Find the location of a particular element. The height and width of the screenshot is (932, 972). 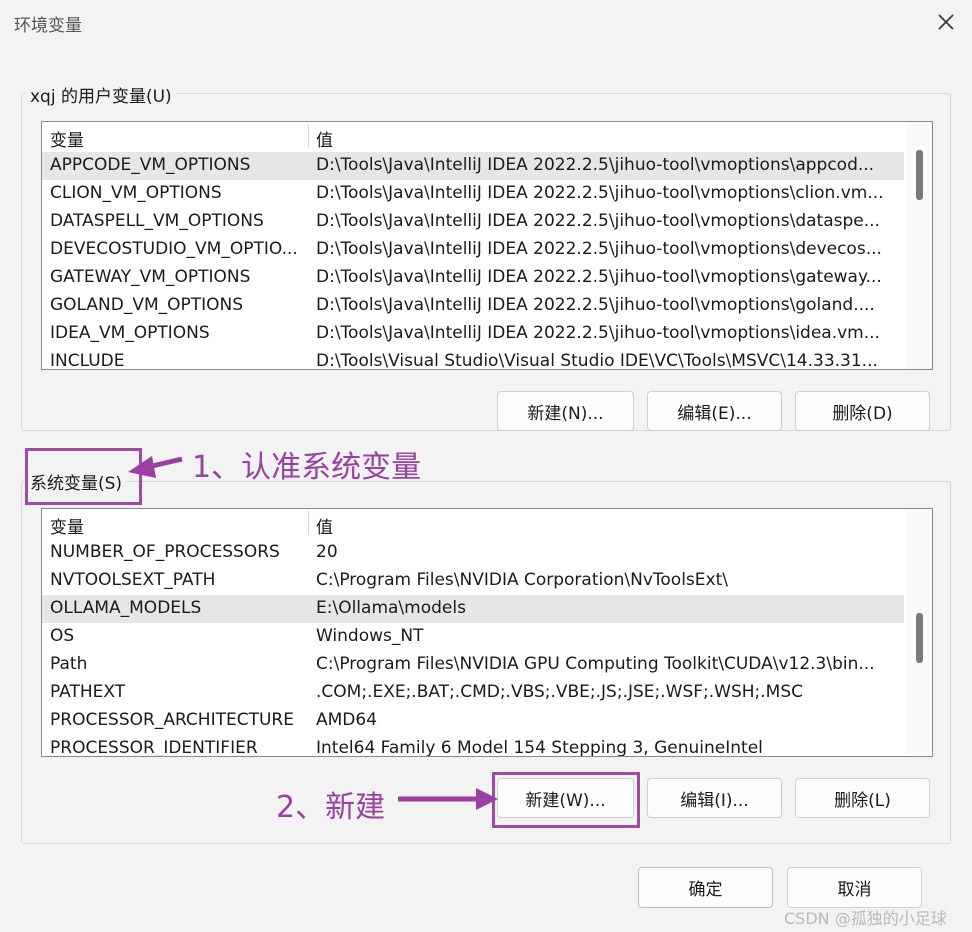

annotation-step2: 2、新建 is located at coordinates (331, 807).